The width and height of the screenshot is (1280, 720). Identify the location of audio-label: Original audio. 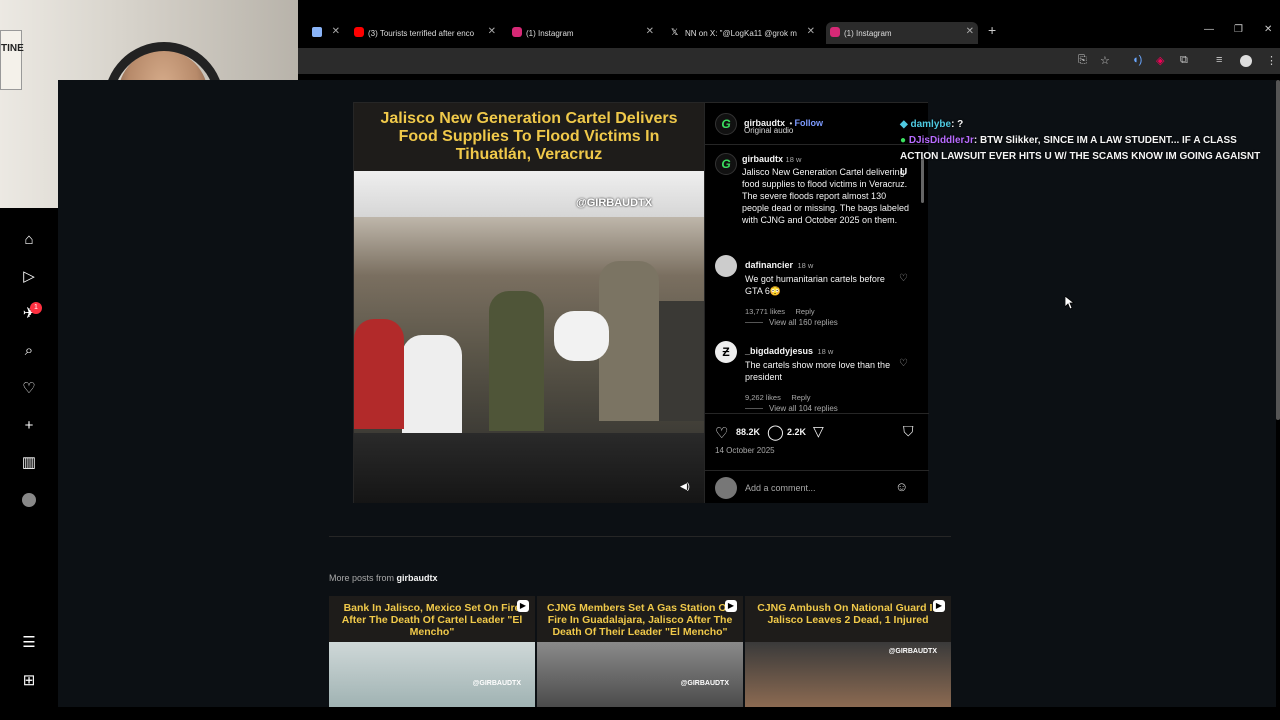
(768, 130).